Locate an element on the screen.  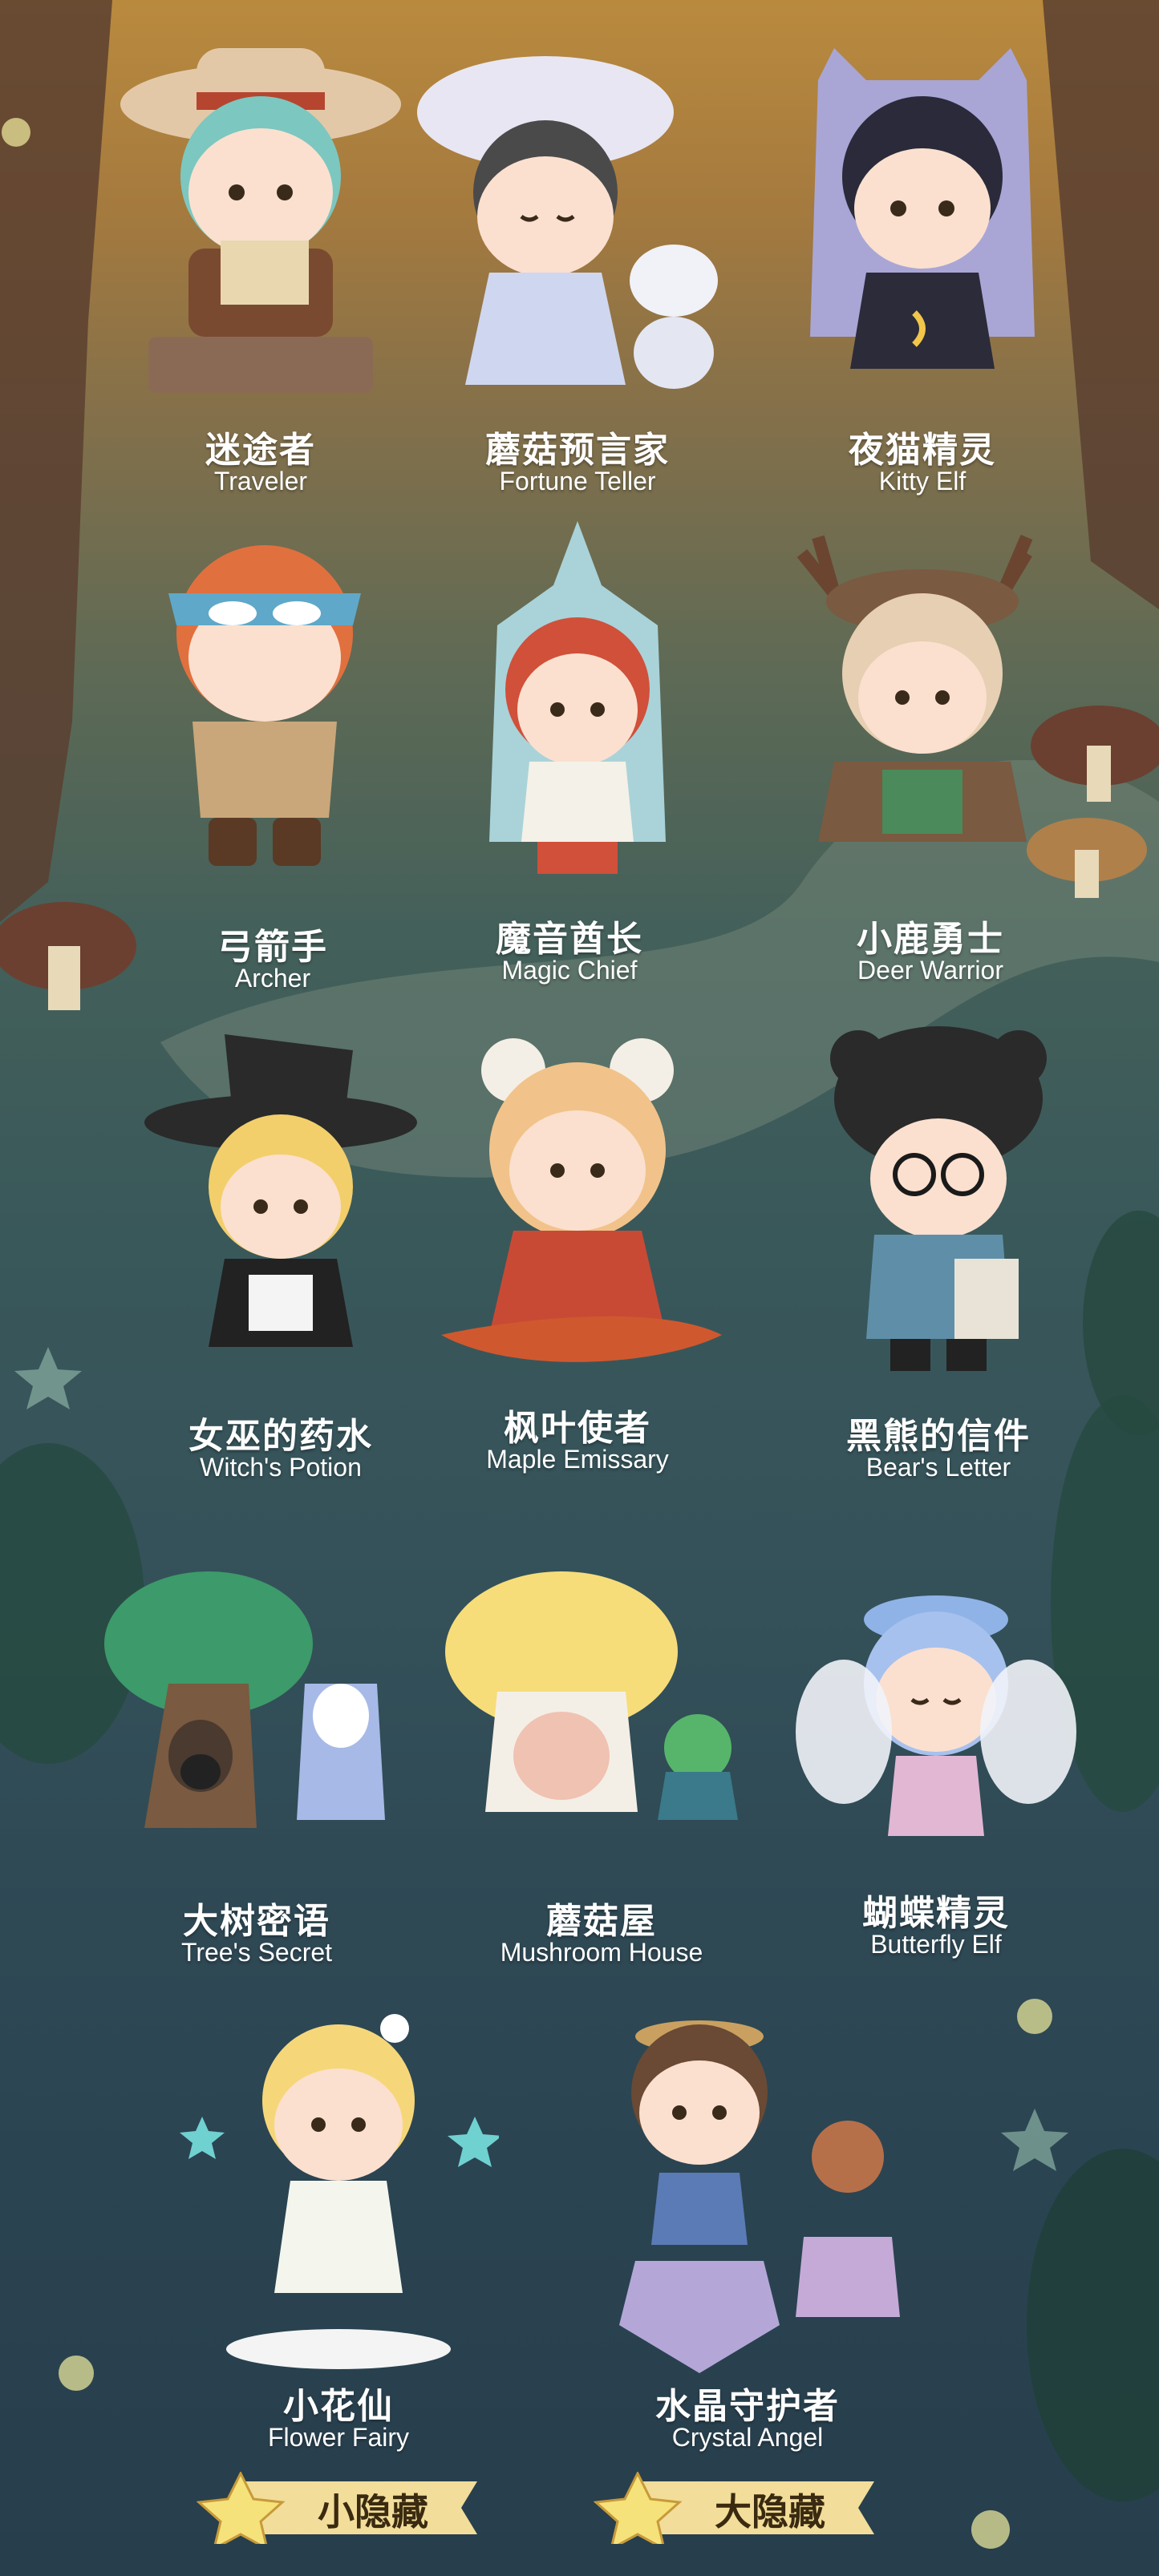
figure-name-en: Tree's Secret is located at coordinates (256, 1952).